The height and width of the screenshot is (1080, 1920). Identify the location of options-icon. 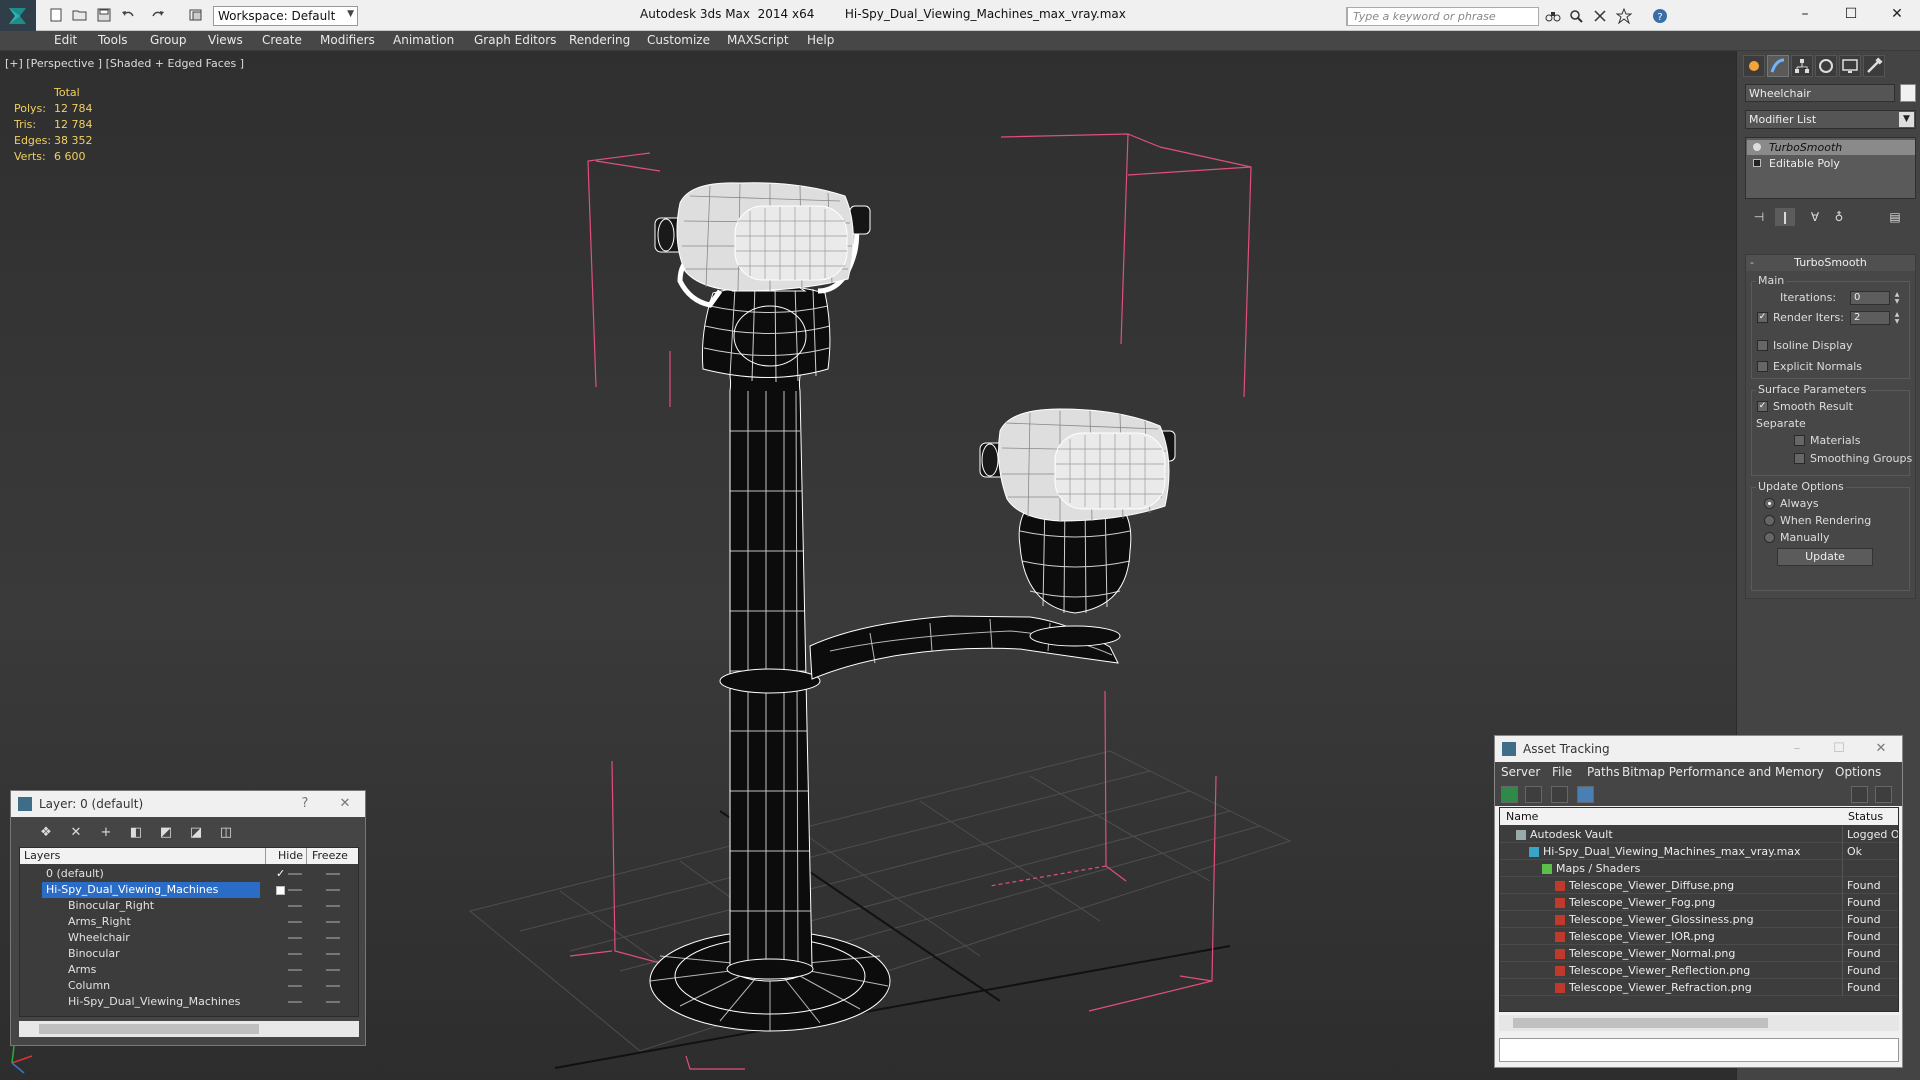
(1883, 794).